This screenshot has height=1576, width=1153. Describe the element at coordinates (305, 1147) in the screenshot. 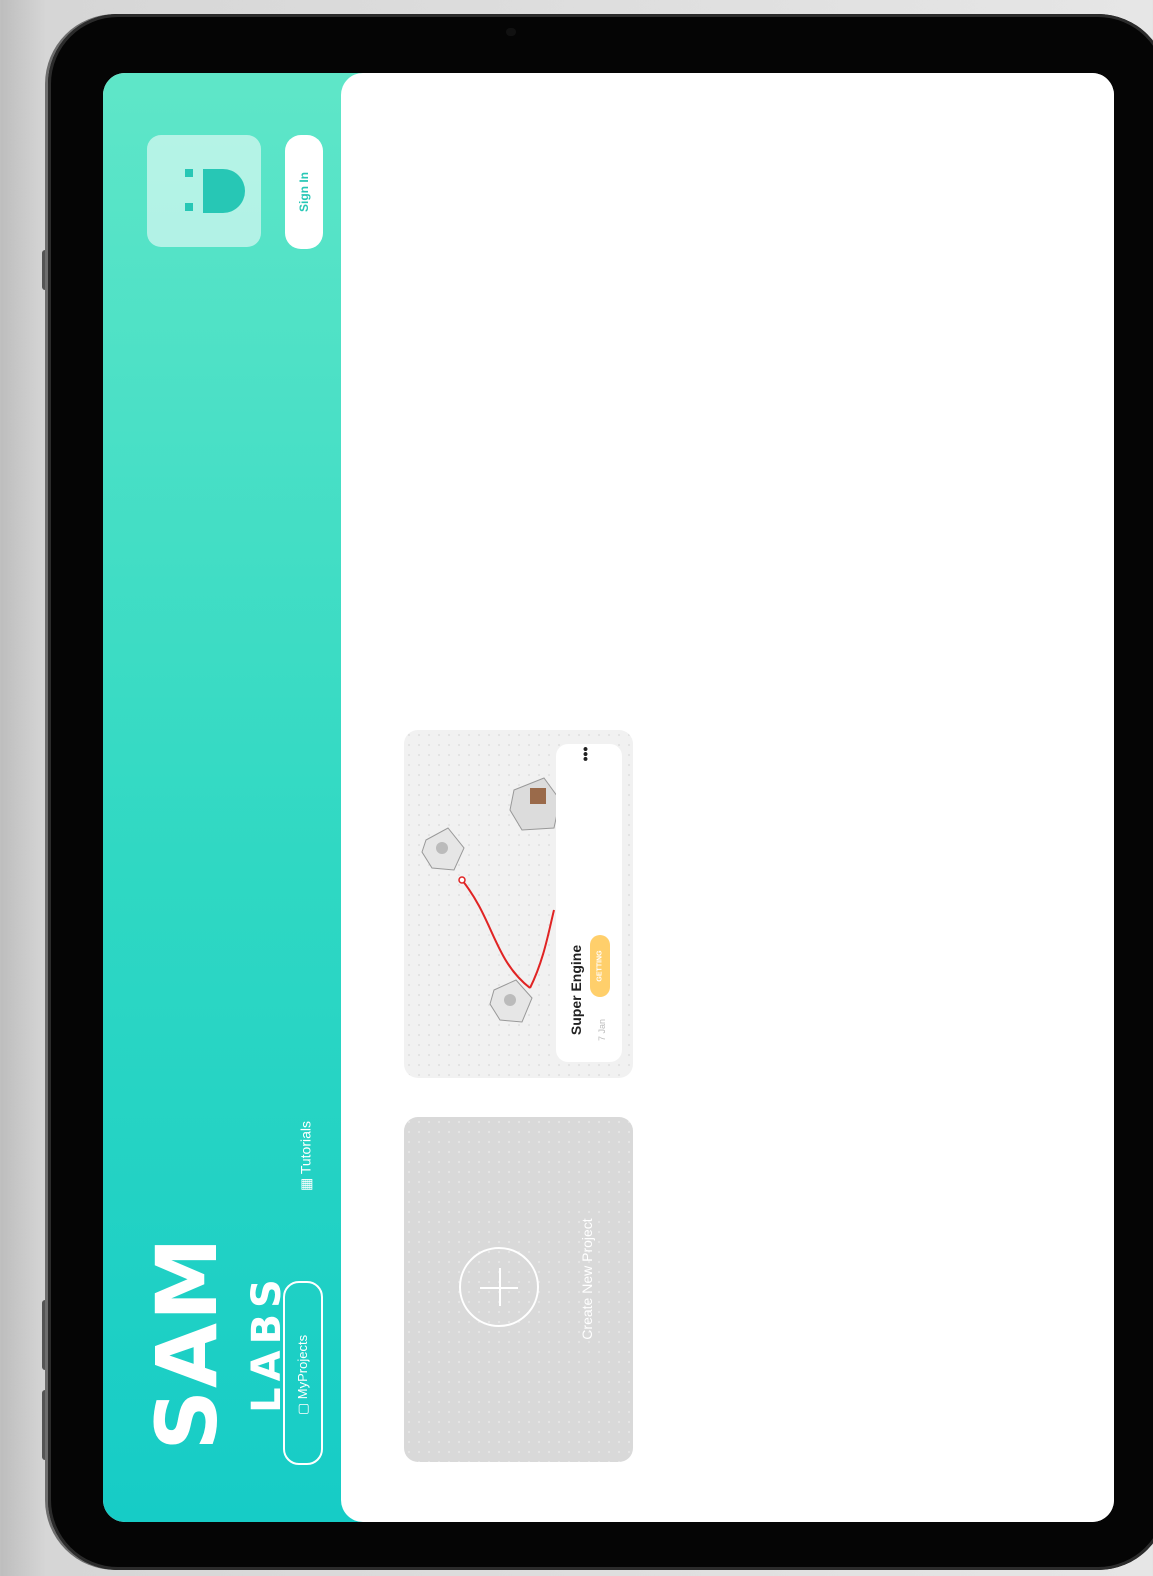

I see `tutorials-label: Tutorials` at that location.